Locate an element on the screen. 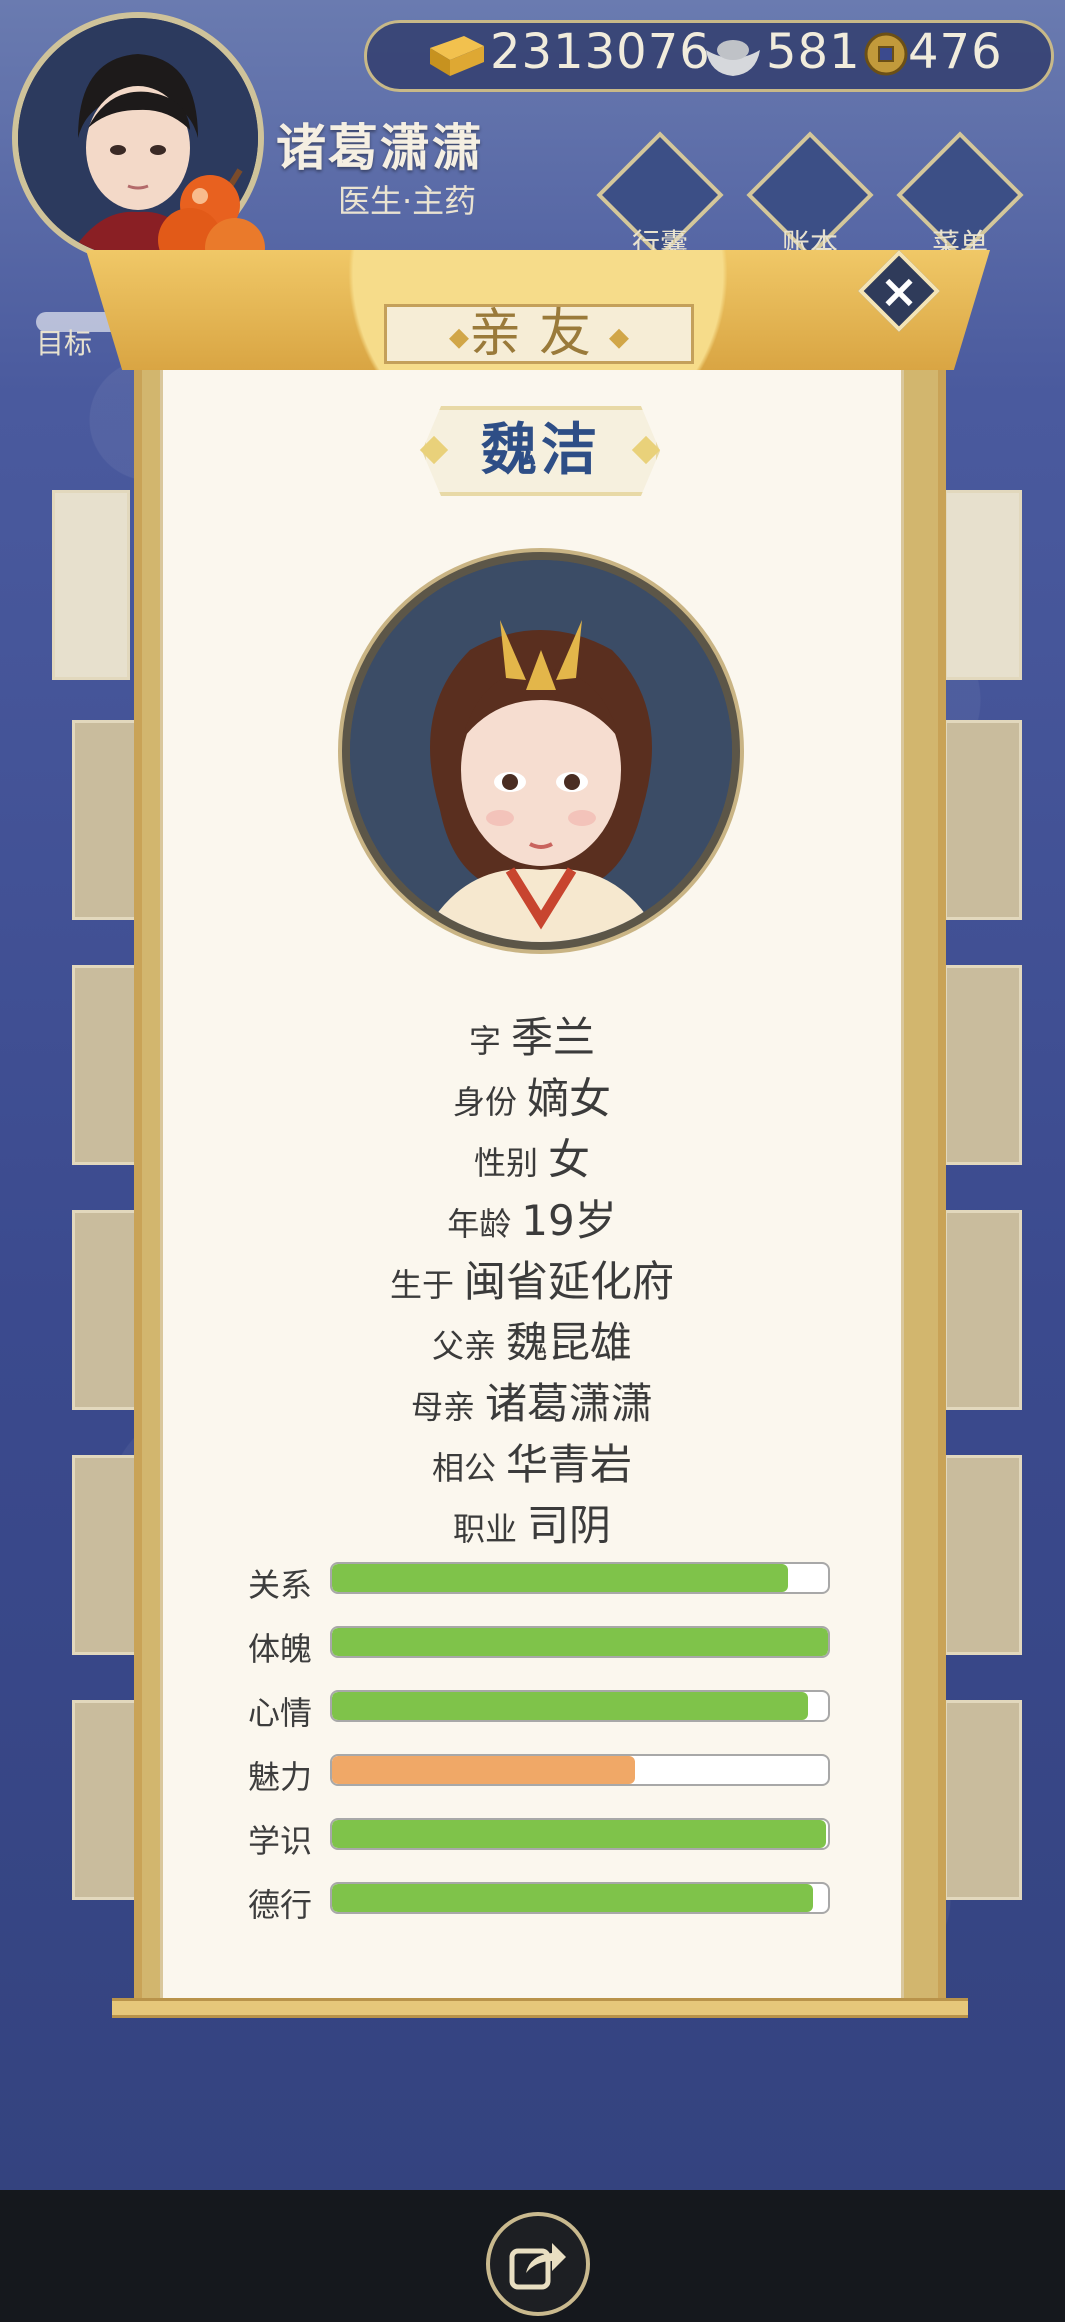  info-value: 司阴 is located at coordinates (569, 1525).